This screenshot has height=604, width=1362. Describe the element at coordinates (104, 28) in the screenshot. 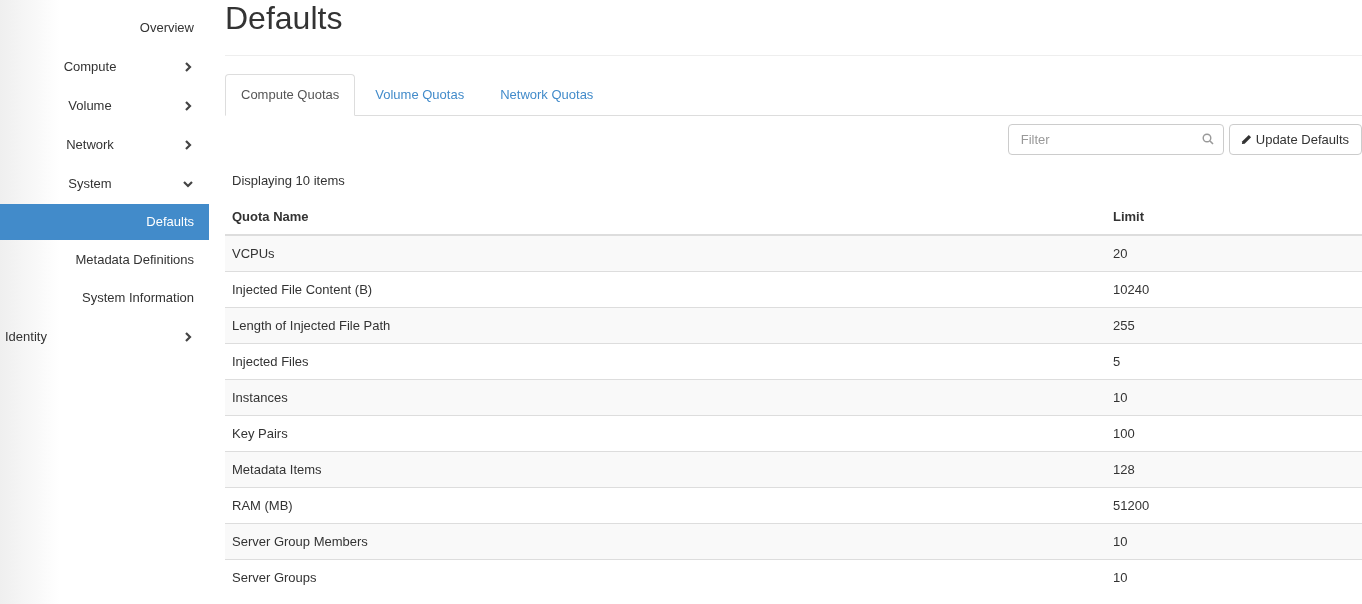

I see `sidebar-item: Overview` at that location.